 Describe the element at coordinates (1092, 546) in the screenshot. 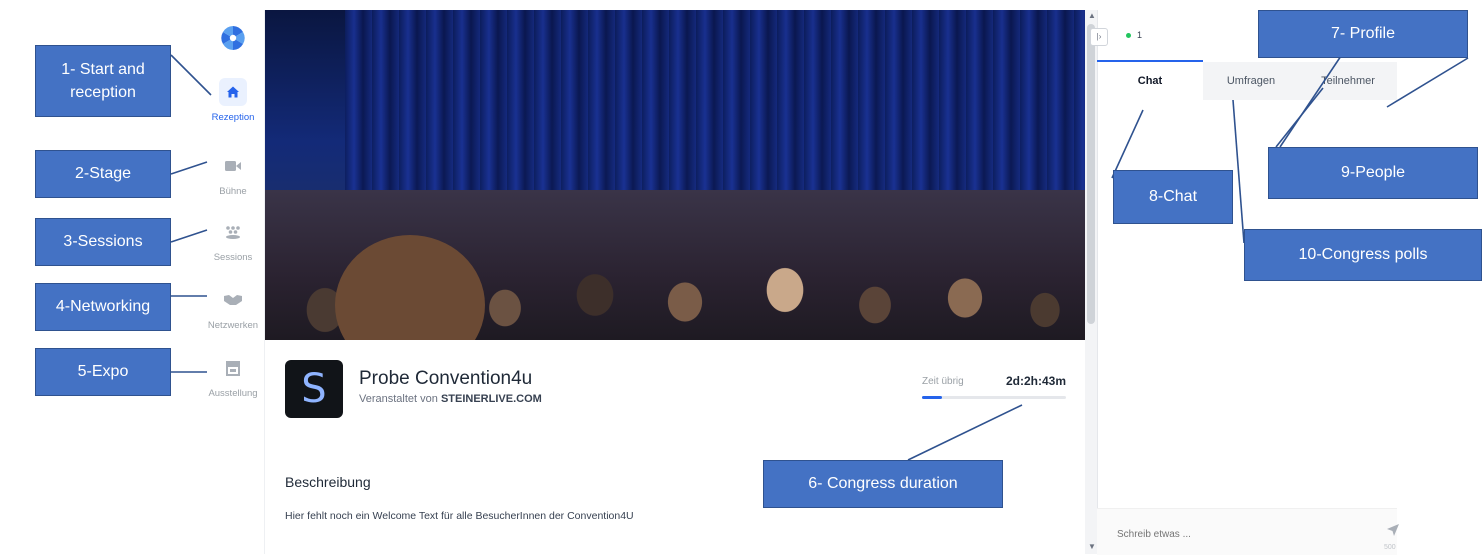

I see `scroll-down-icon: ▼` at that location.